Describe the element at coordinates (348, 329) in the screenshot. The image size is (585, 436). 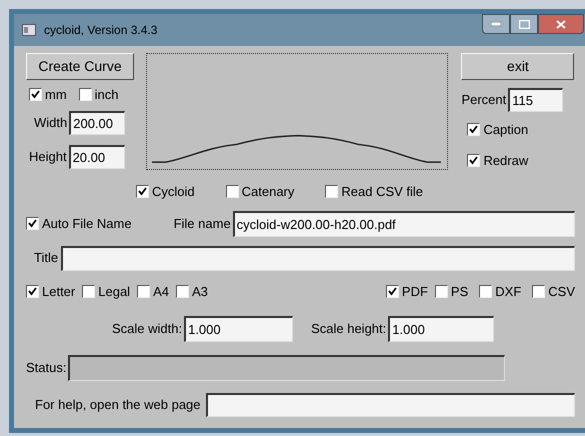
I see `label: Scale height:` at that location.